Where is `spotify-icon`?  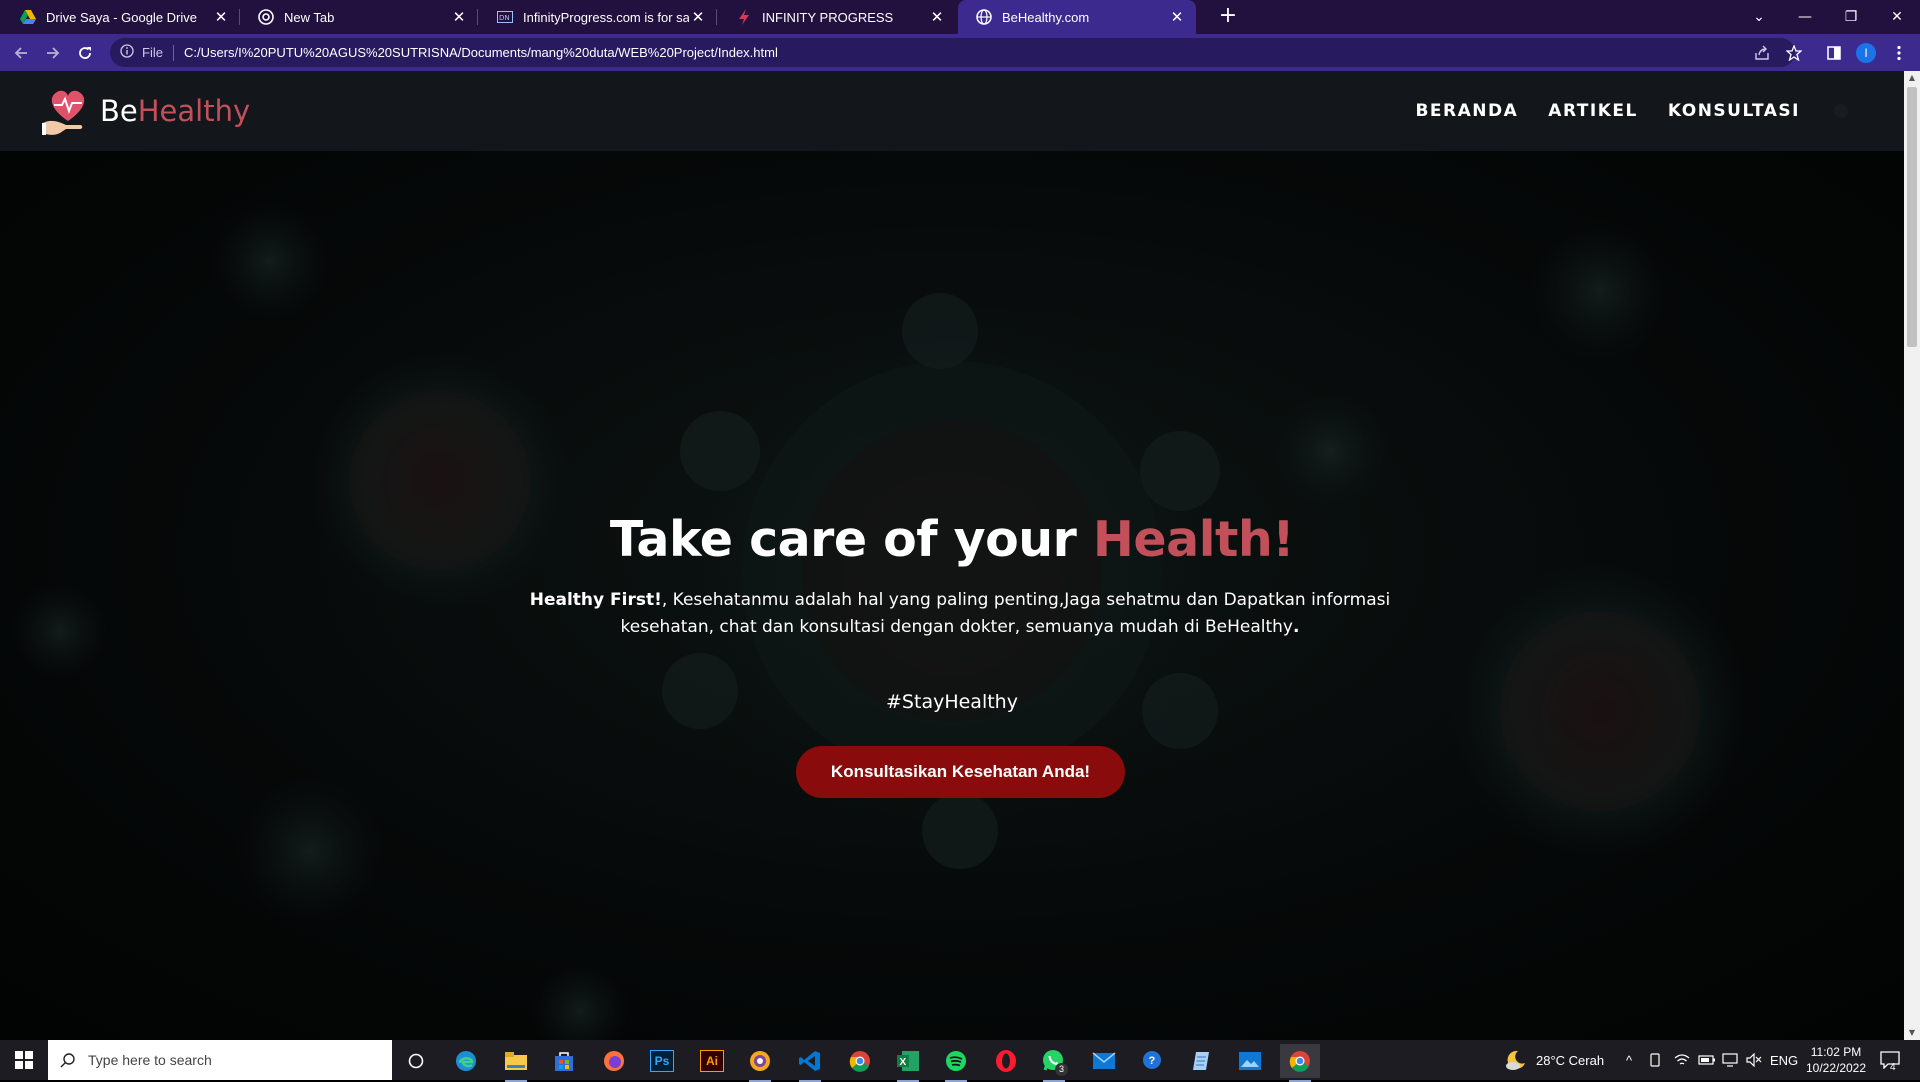 spotify-icon is located at coordinates (956, 1063).